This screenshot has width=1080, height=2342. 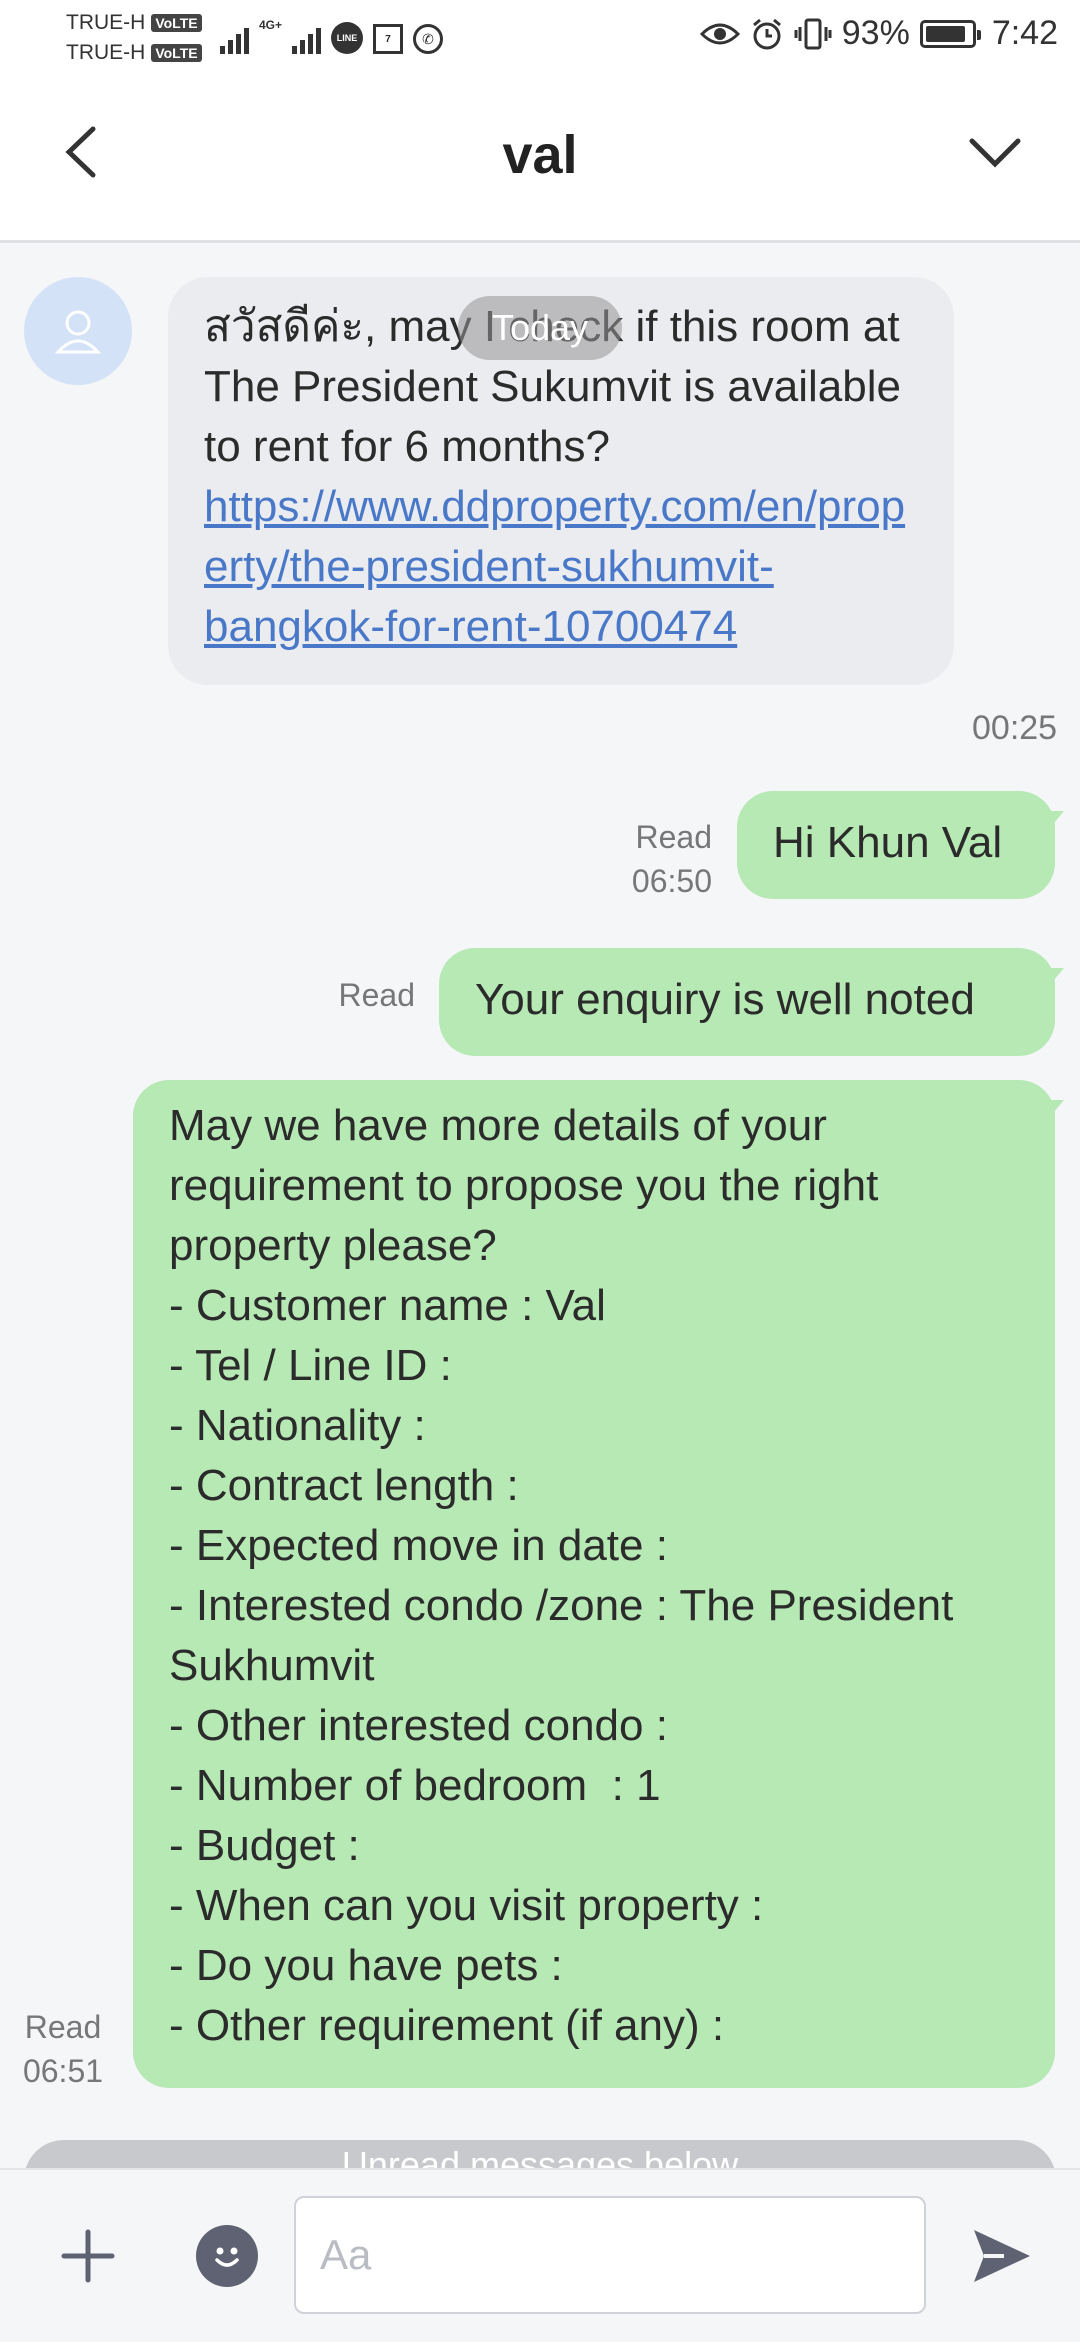 What do you see at coordinates (766, 33) in the screenshot?
I see `alarm-icon` at bounding box center [766, 33].